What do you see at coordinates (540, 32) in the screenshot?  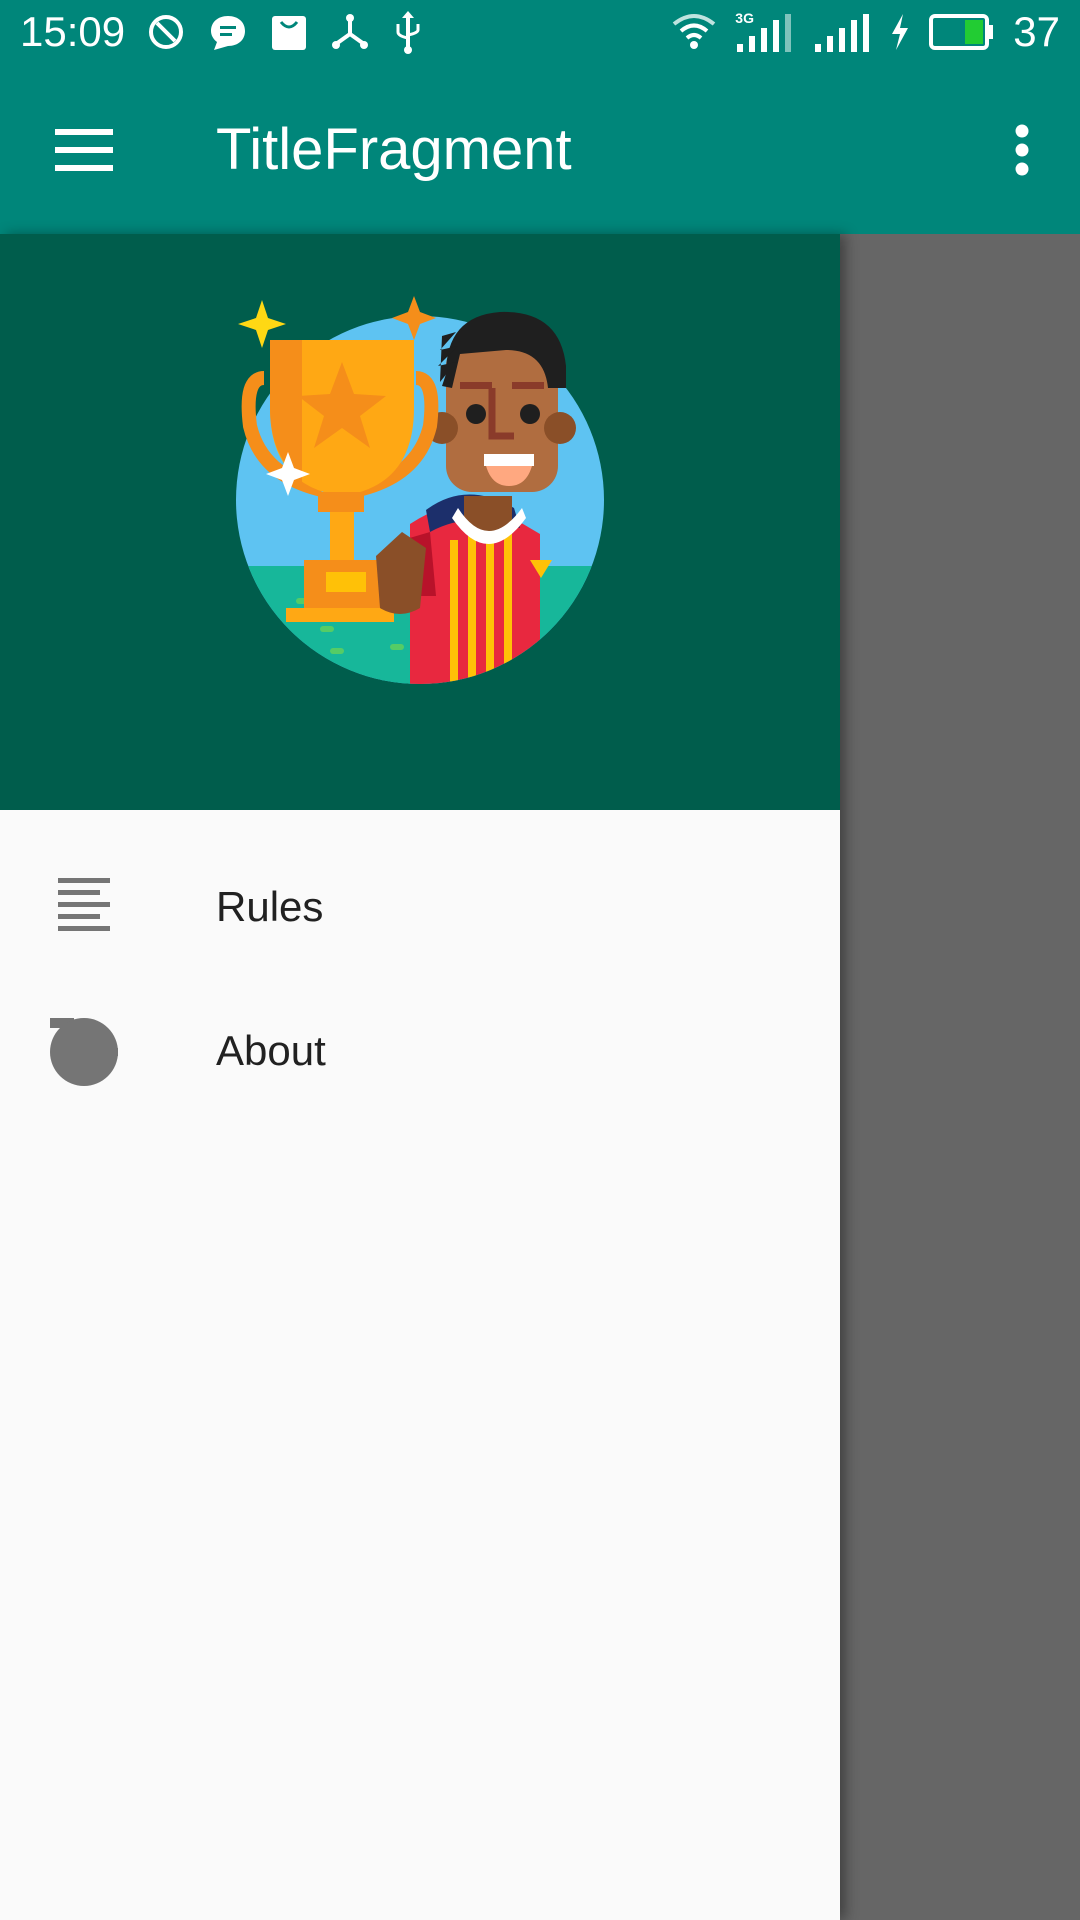 I see `status-bar: 15:09 3G 37` at bounding box center [540, 32].